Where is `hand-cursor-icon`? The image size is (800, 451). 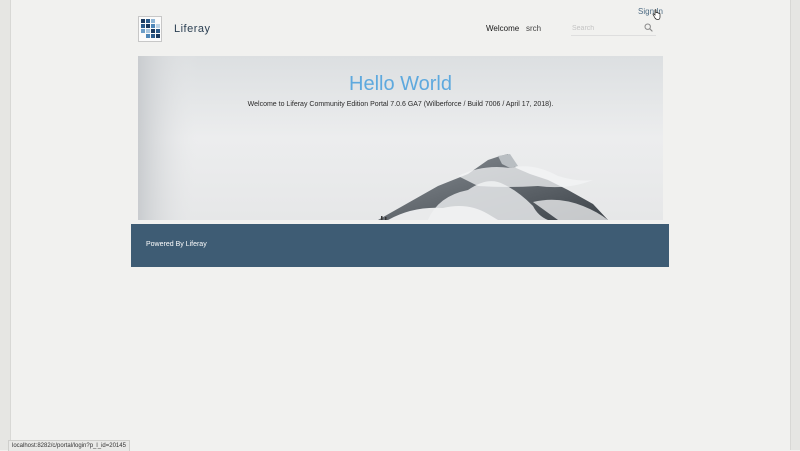 hand-cursor-icon is located at coordinates (656, 14).